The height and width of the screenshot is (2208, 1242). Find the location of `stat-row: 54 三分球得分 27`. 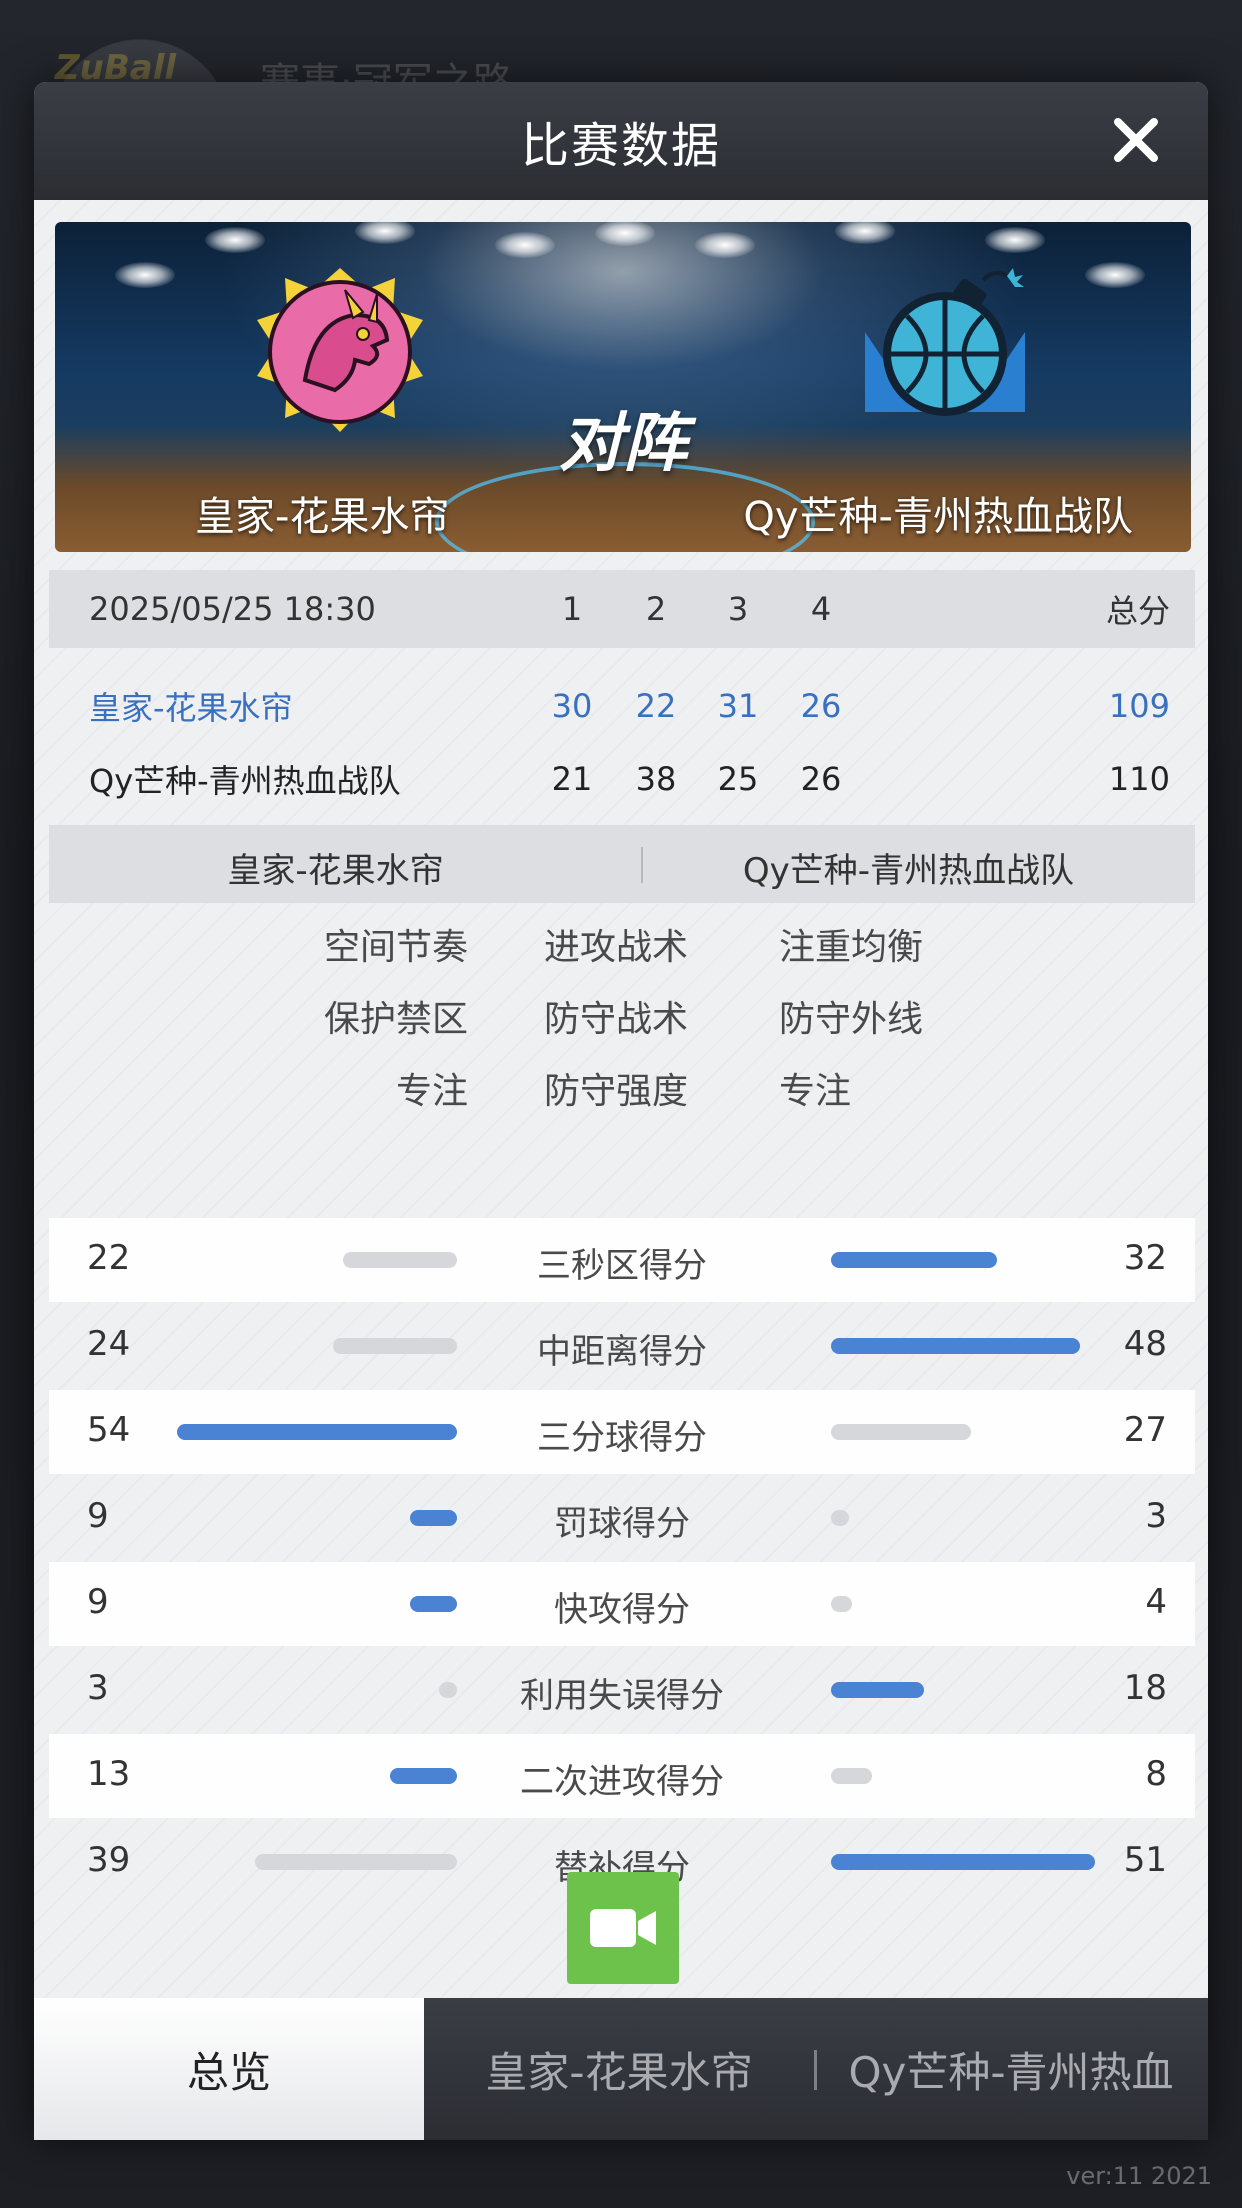

stat-row: 54 三分球得分 27 is located at coordinates (622, 1432).